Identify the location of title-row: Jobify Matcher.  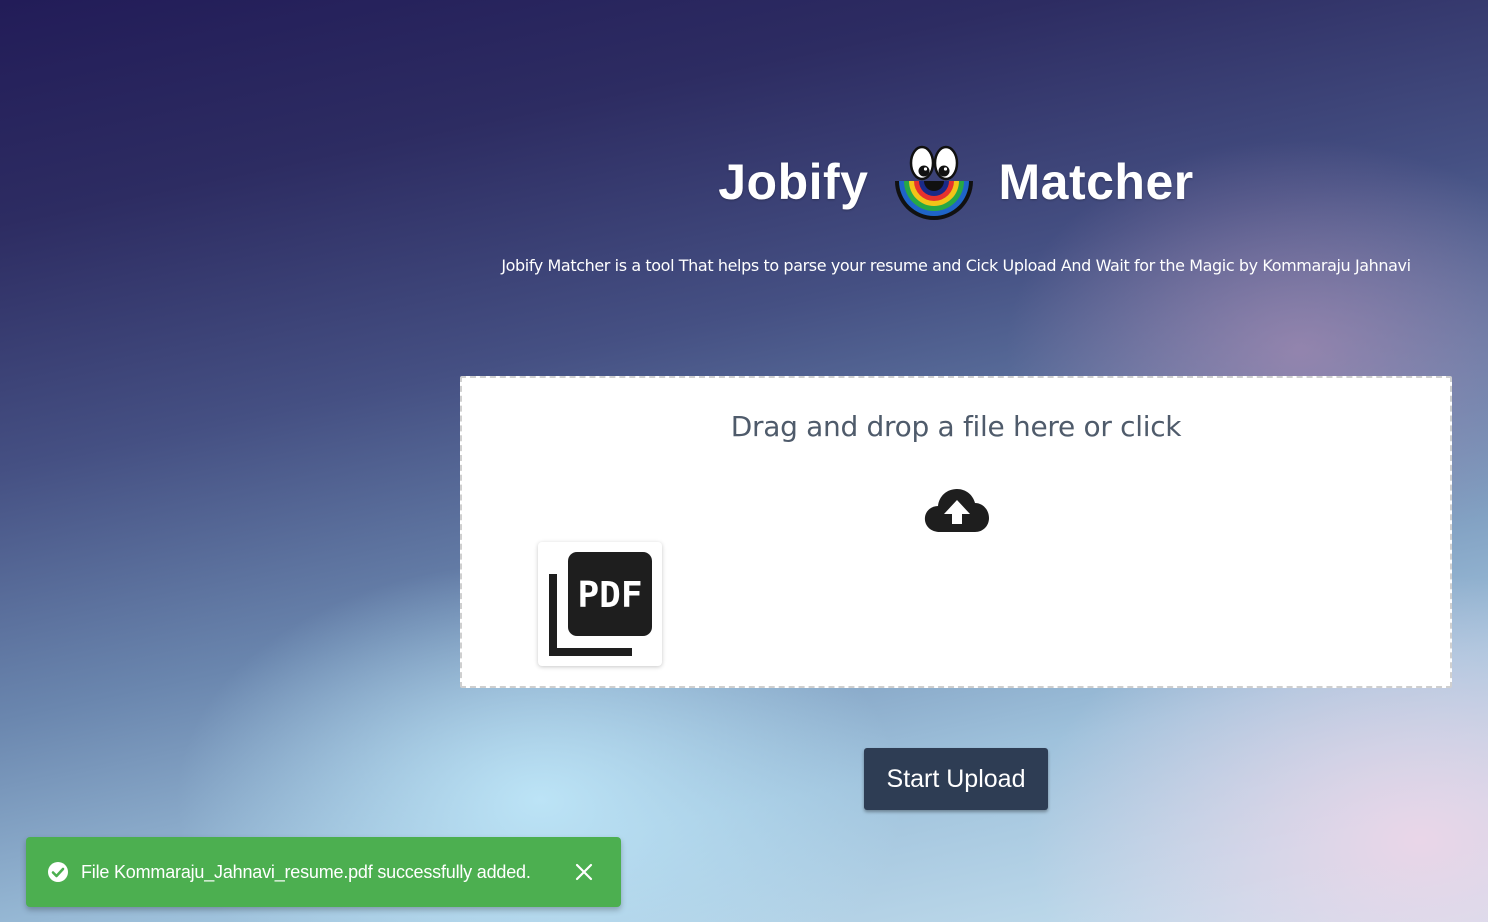
(956, 182).